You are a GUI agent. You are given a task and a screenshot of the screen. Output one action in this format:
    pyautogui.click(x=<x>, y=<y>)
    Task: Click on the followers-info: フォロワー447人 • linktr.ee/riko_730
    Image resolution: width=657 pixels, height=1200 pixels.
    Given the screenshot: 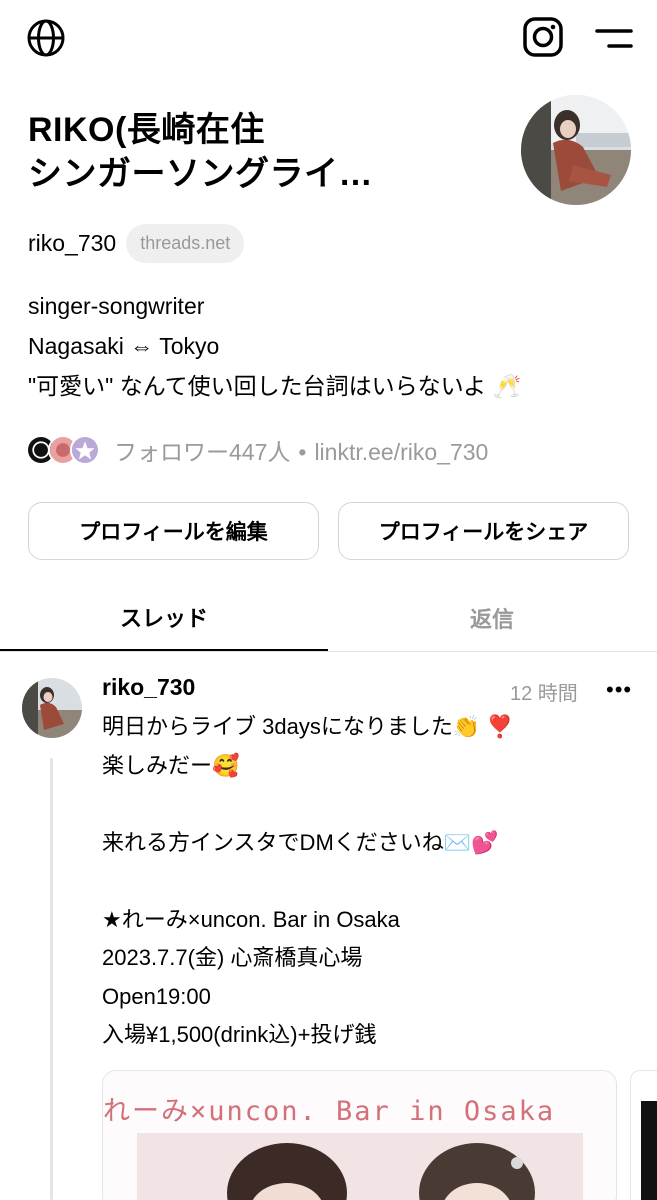 What is the action you would take?
    pyautogui.click(x=301, y=450)
    